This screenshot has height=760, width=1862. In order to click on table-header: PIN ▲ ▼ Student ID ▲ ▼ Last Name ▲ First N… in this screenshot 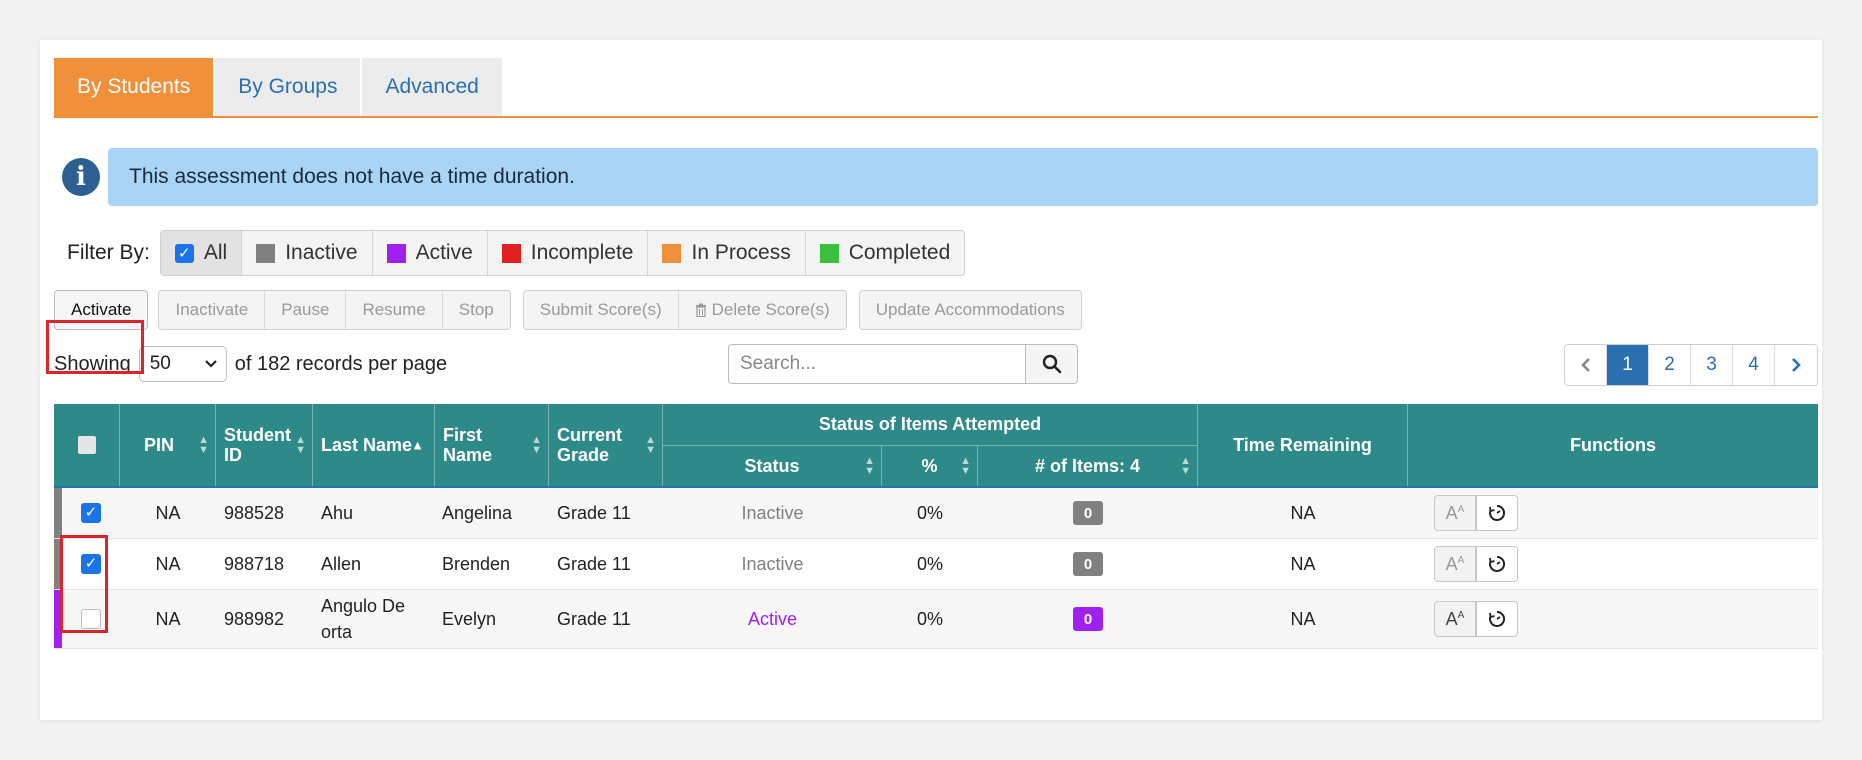, I will do `click(936, 445)`.